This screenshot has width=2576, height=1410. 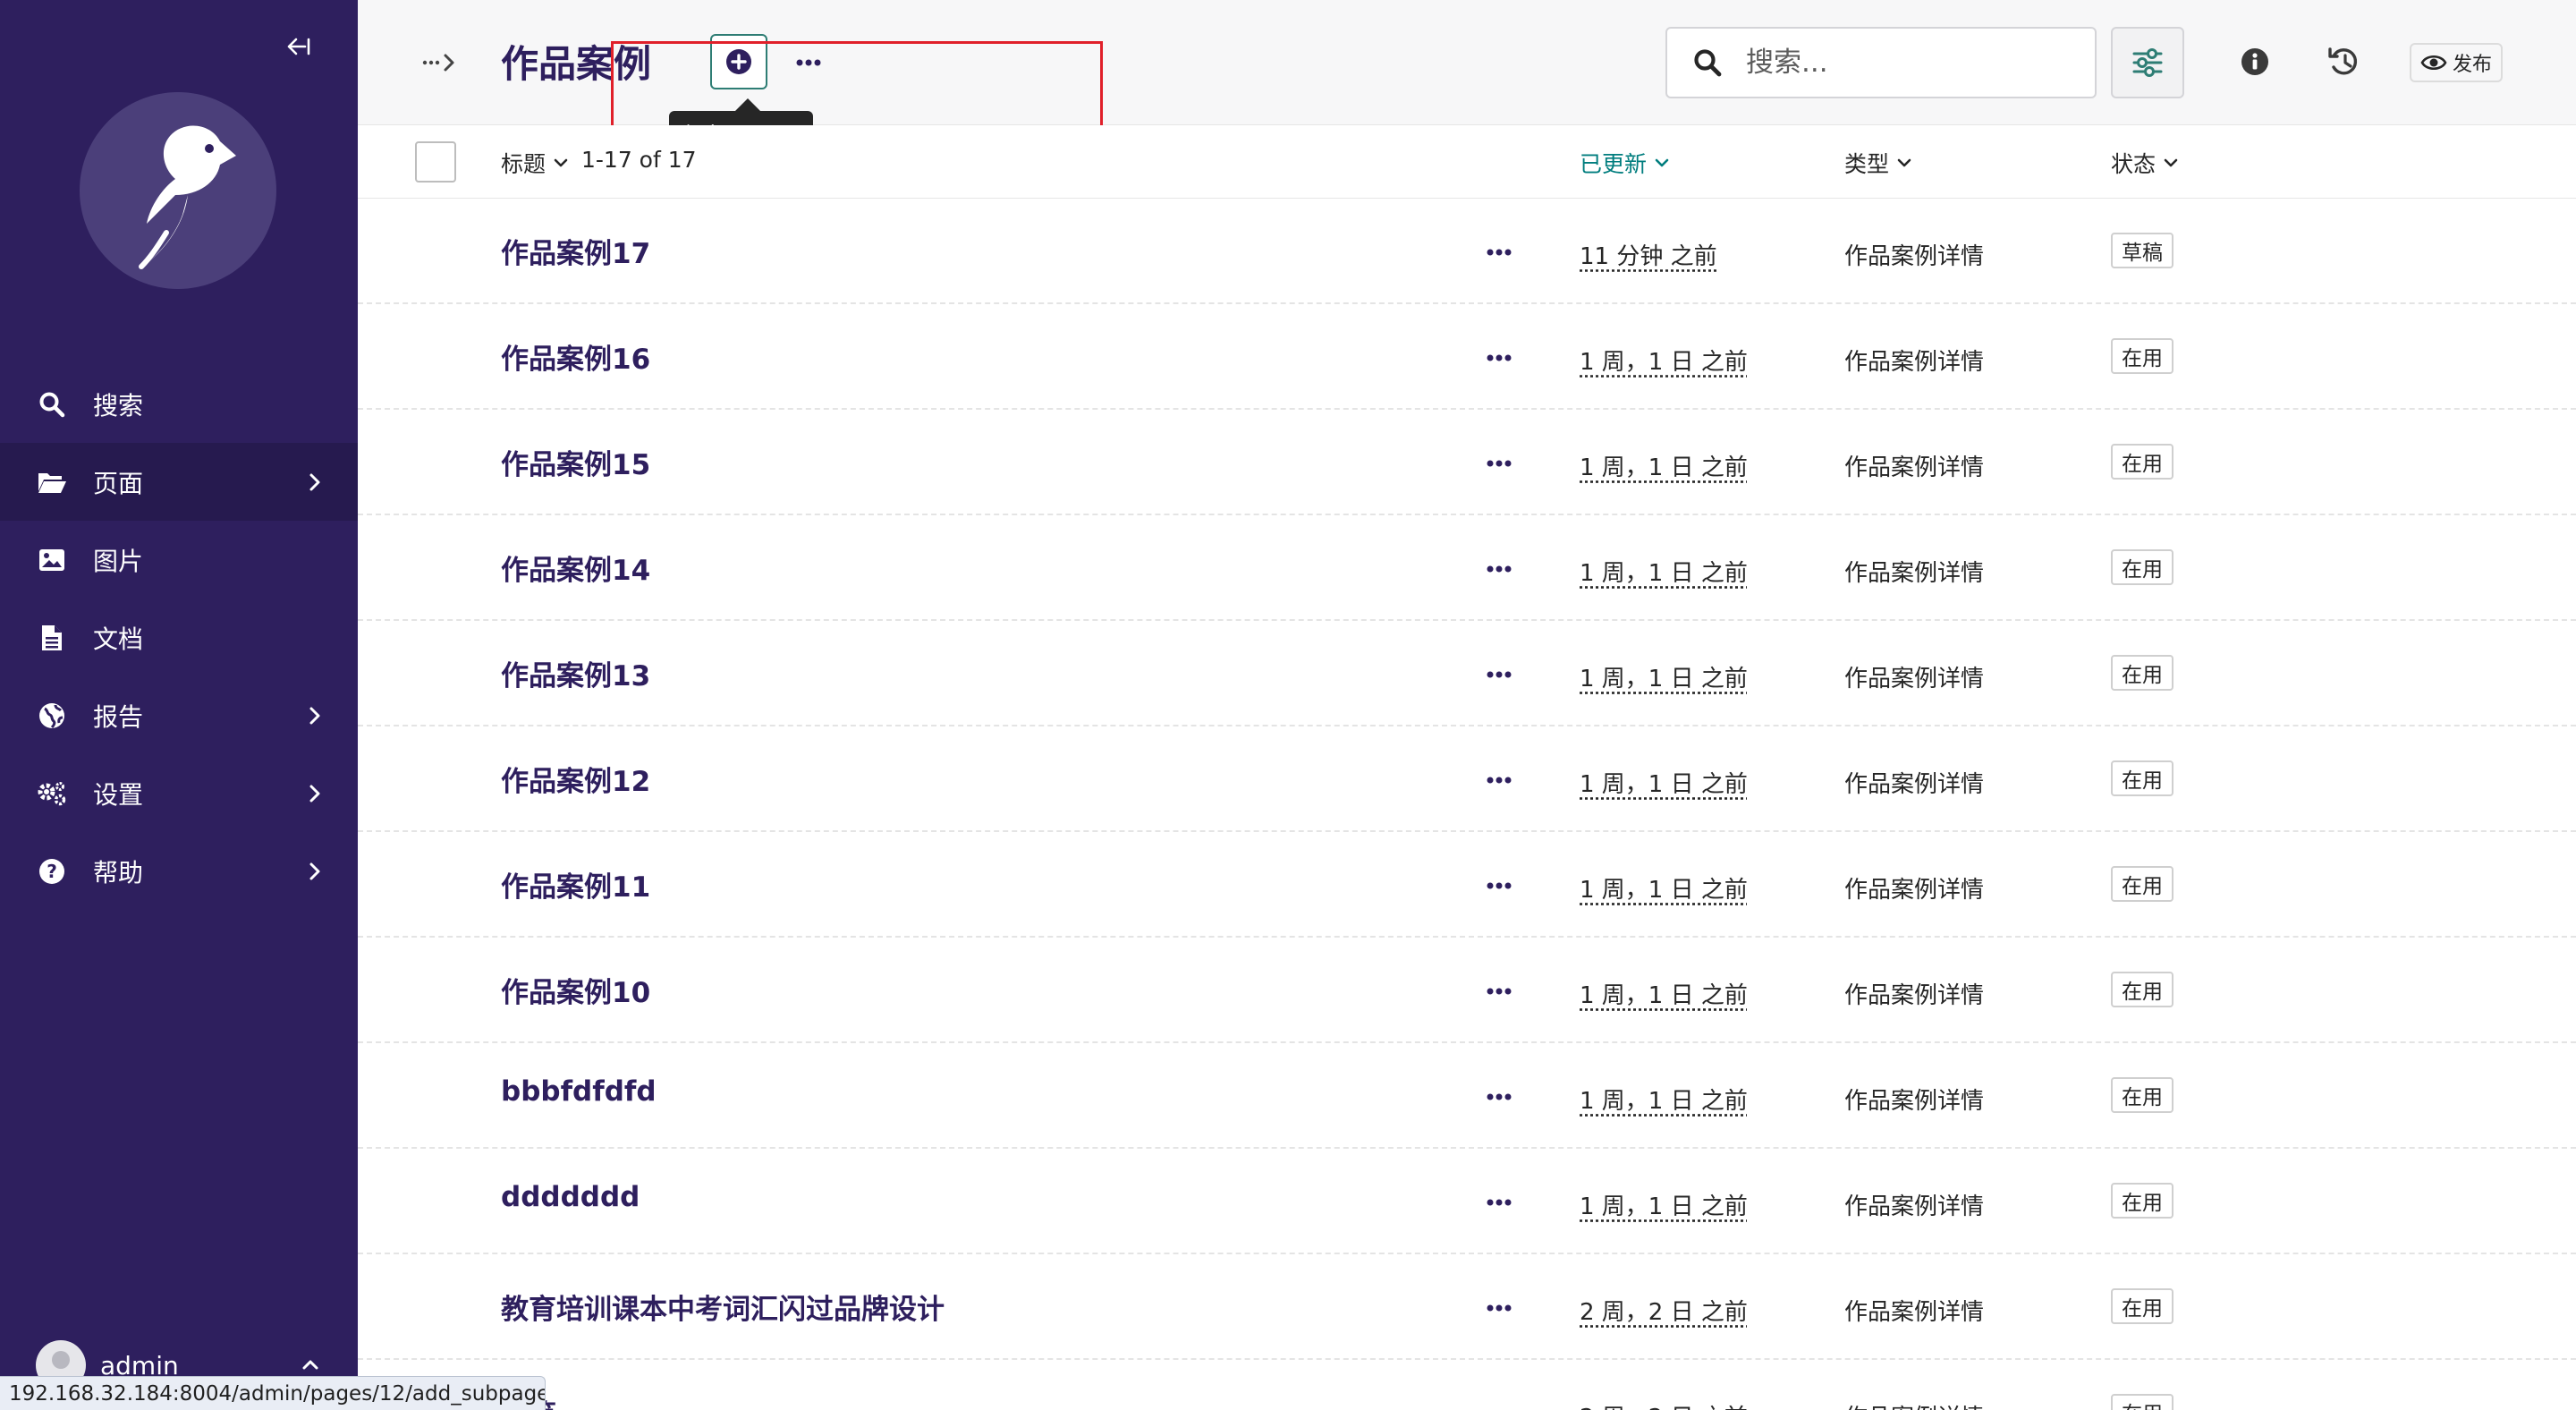 I want to click on image-icon, so click(x=52, y=560).